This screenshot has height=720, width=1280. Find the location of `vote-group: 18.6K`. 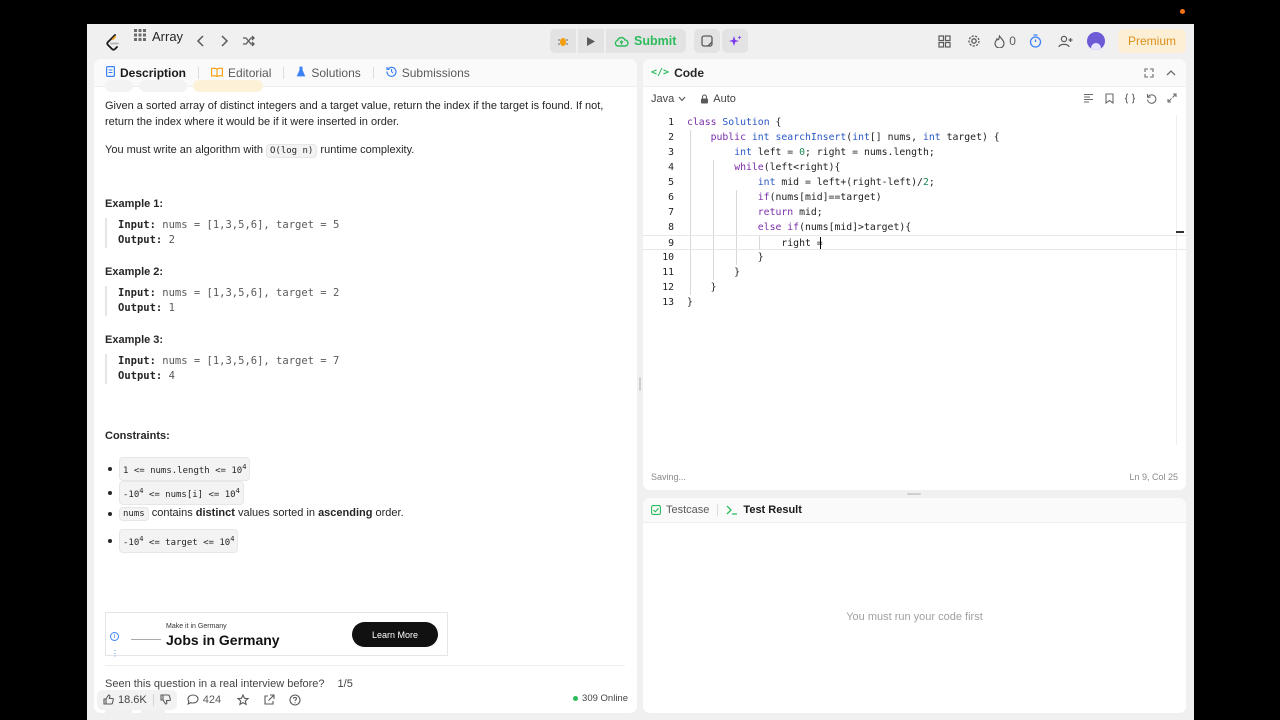

vote-group: 18.6K is located at coordinates (137, 699).